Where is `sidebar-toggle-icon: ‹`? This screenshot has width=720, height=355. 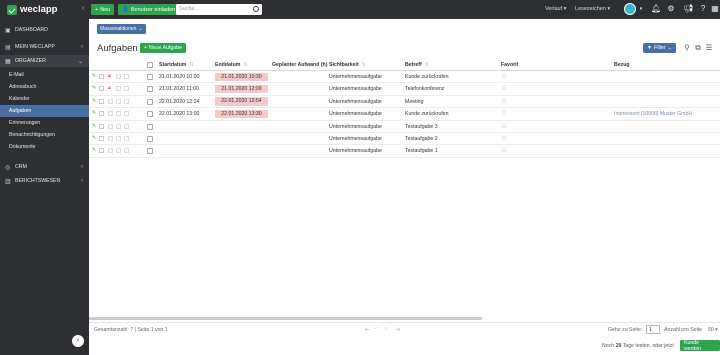 sidebar-toggle-icon: ‹ is located at coordinates (83, 8).